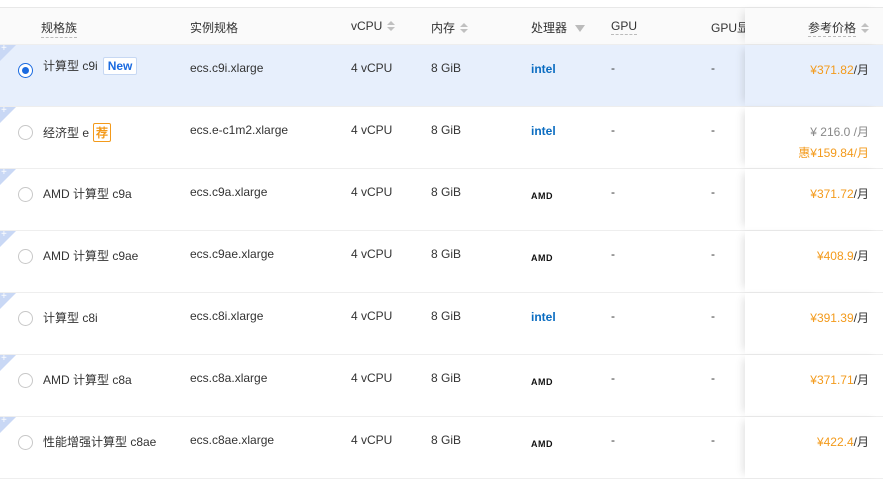 Image resolution: width=891 pixels, height=479 pixels. I want to click on original-price: ¥ 216.0 /月, so click(839, 132).